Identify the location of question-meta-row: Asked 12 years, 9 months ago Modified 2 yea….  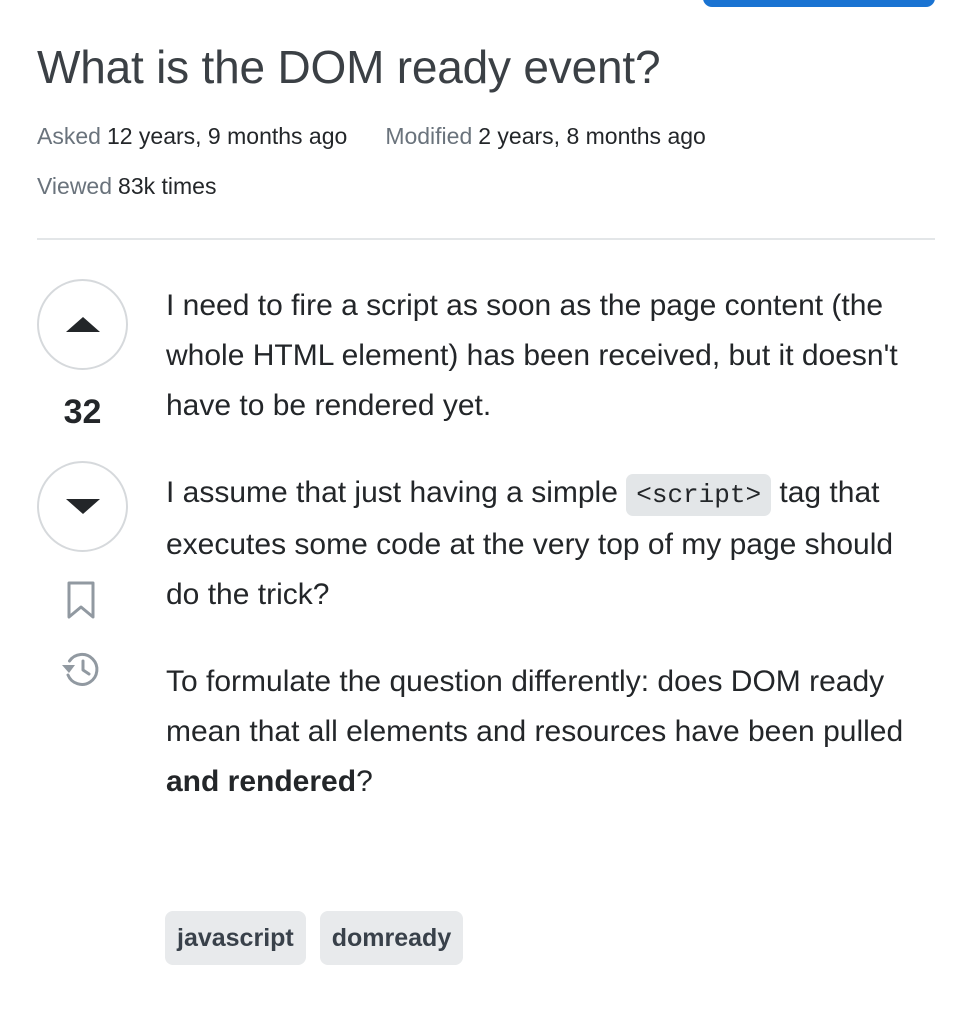
(371, 136).